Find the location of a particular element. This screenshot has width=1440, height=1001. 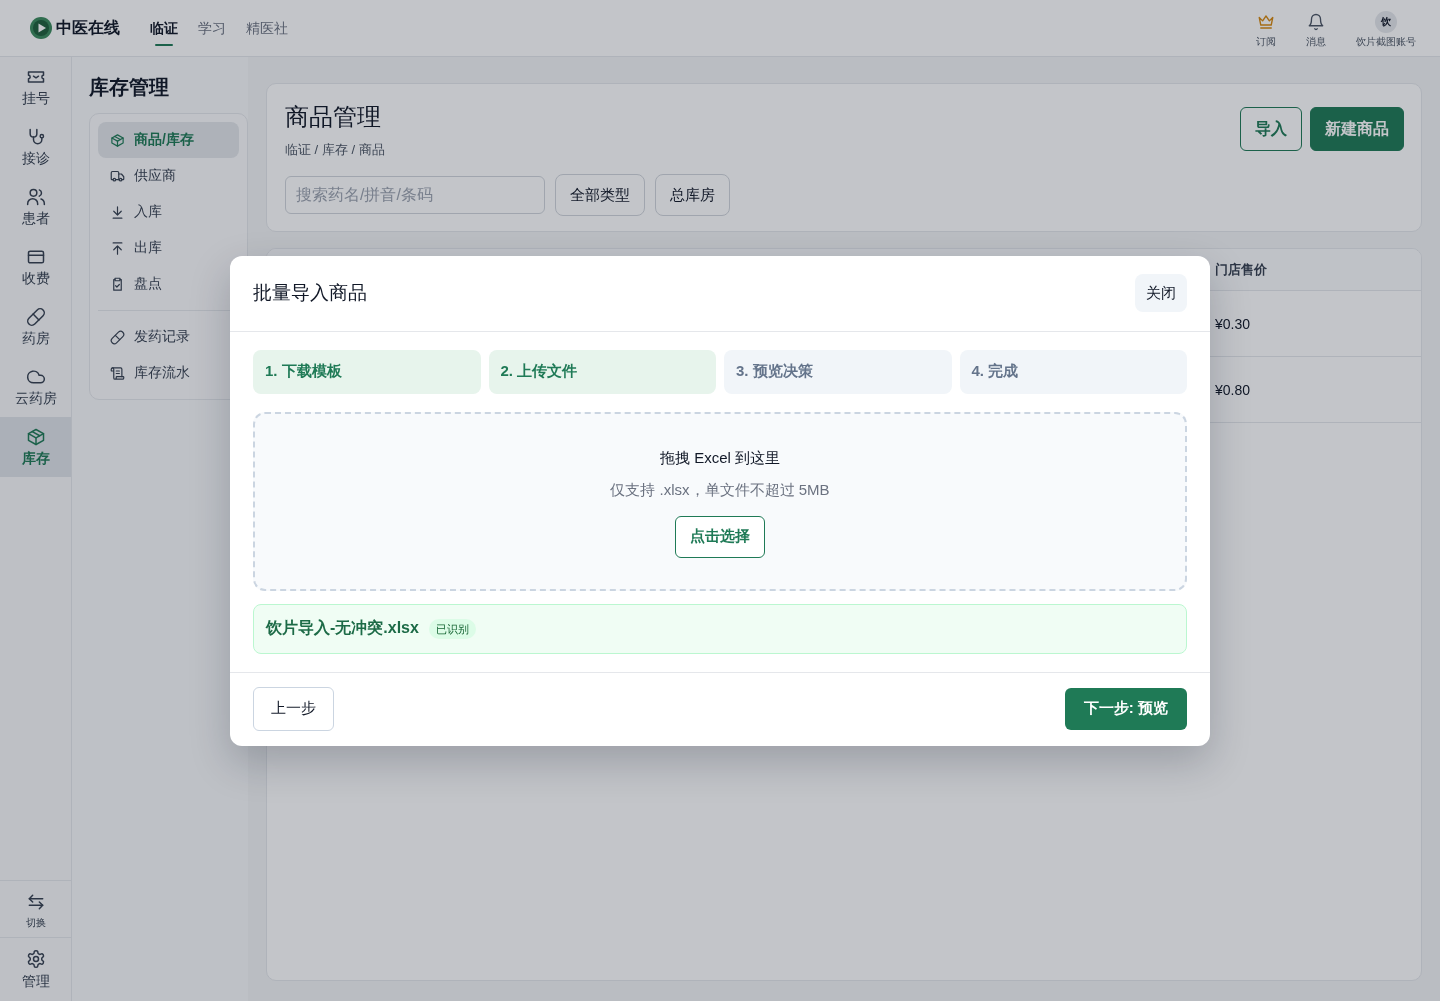

toolbar-button: 消息 is located at coordinates (1316, 29).